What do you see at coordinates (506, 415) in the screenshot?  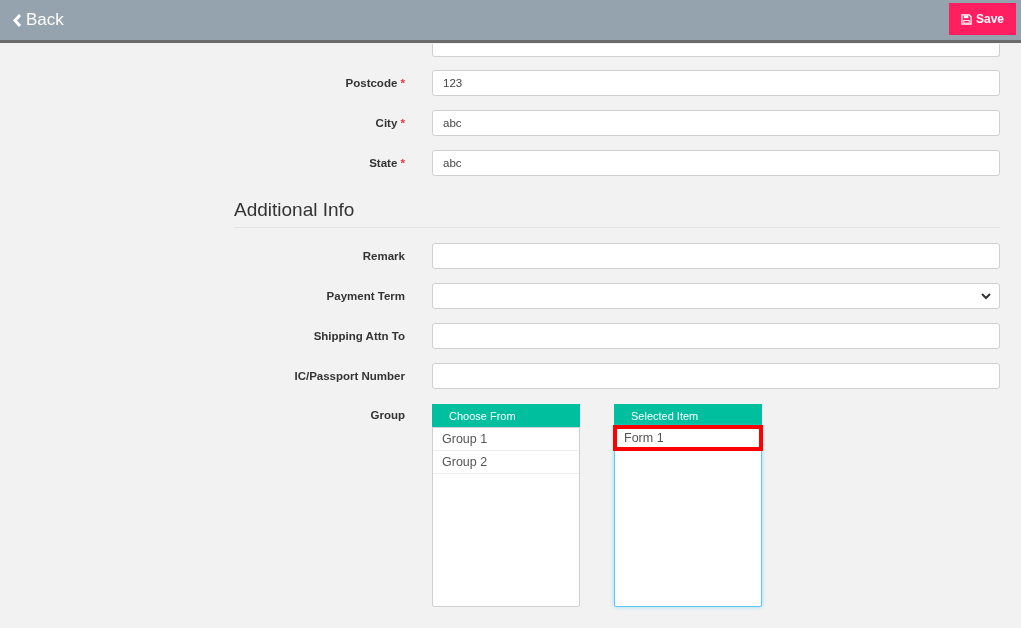 I see `list-header: Choose From` at bounding box center [506, 415].